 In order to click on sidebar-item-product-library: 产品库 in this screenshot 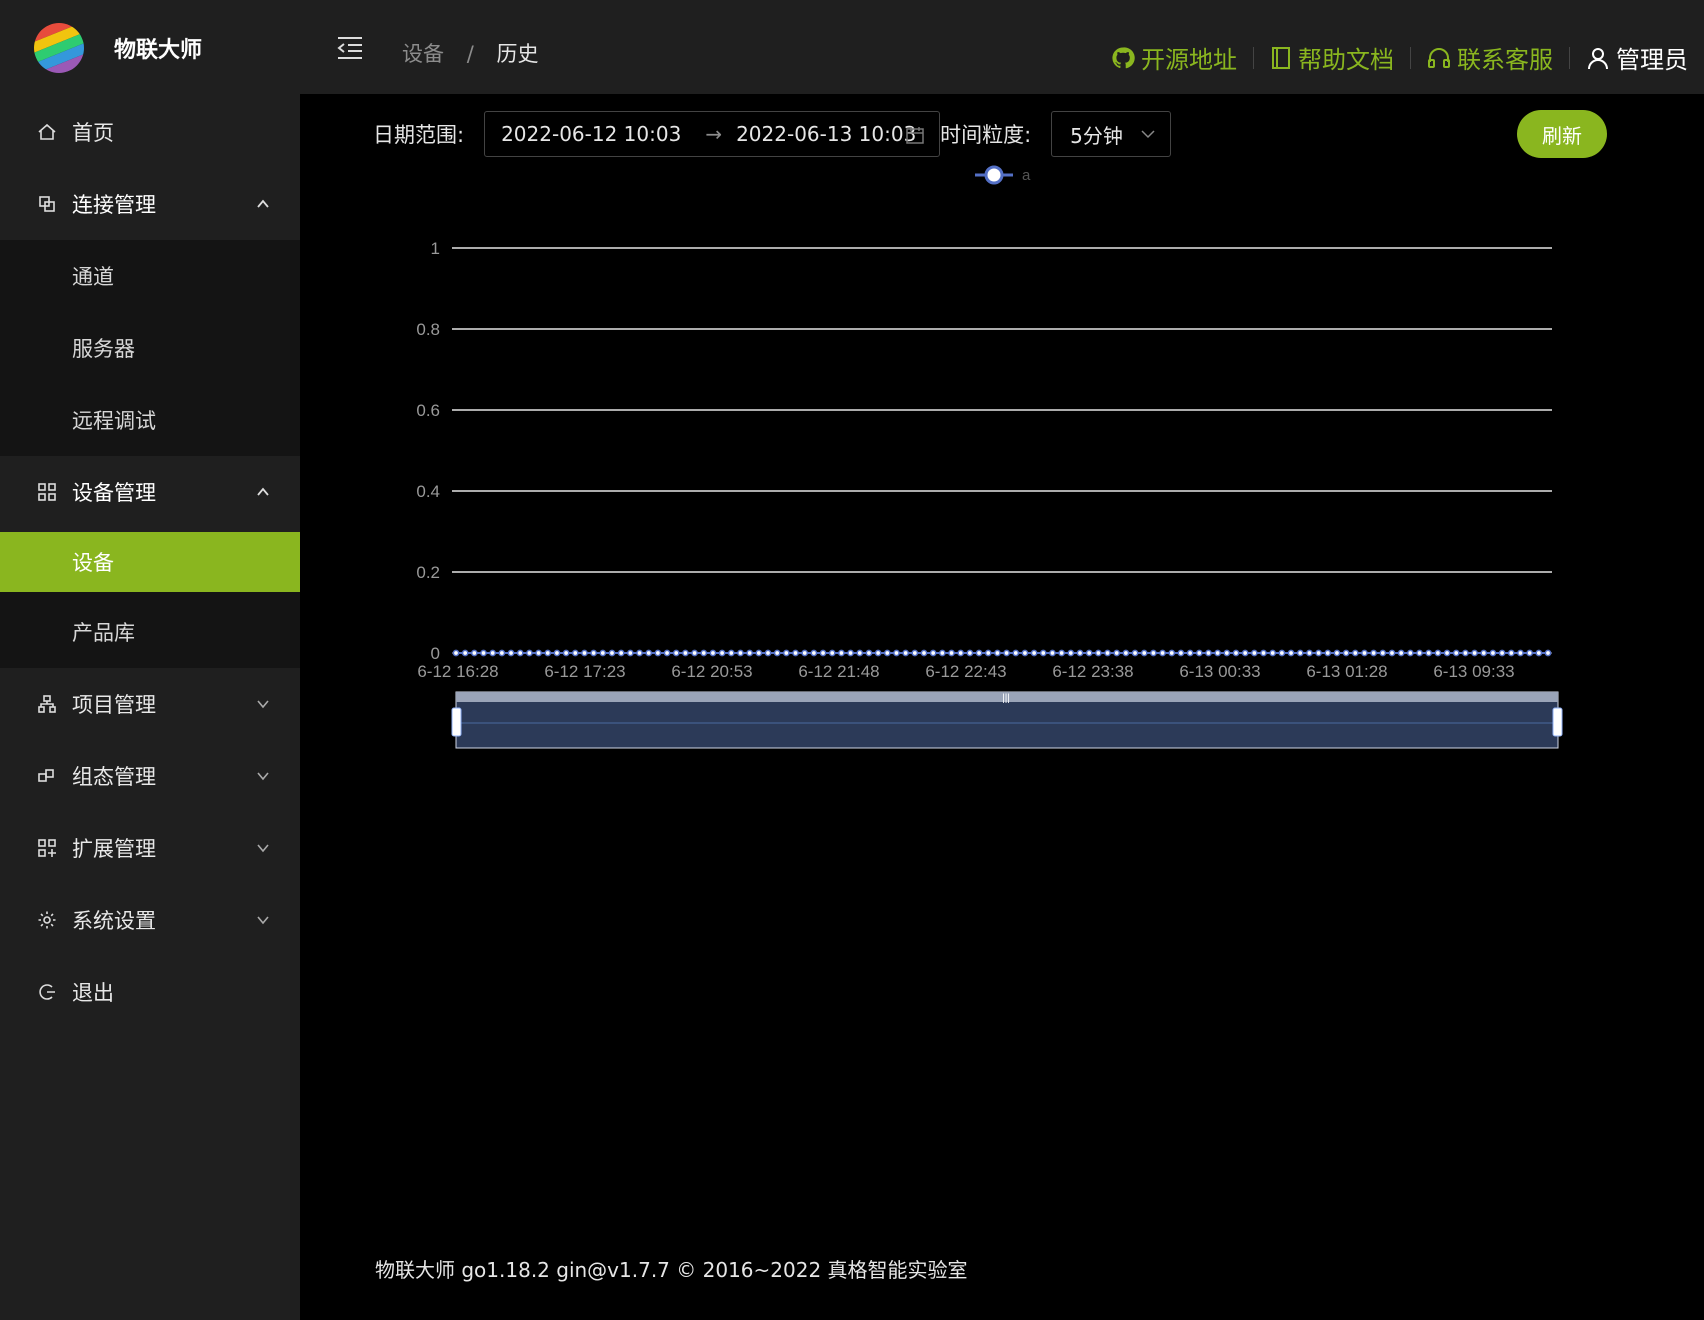, I will do `click(150, 632)`.